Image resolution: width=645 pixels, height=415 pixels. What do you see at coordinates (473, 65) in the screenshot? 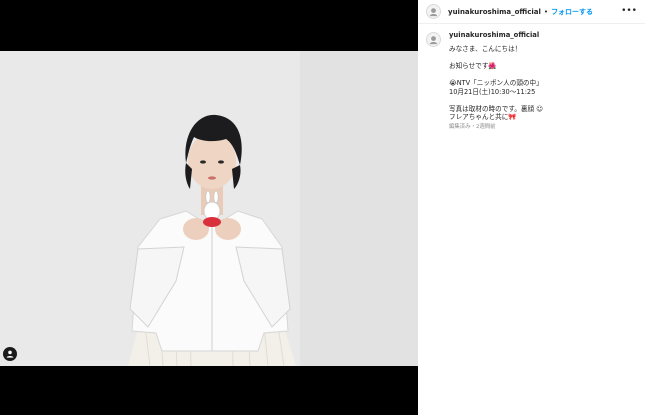
I see `caption-line: お知らせです🌺` at bounding box center [473, 65].